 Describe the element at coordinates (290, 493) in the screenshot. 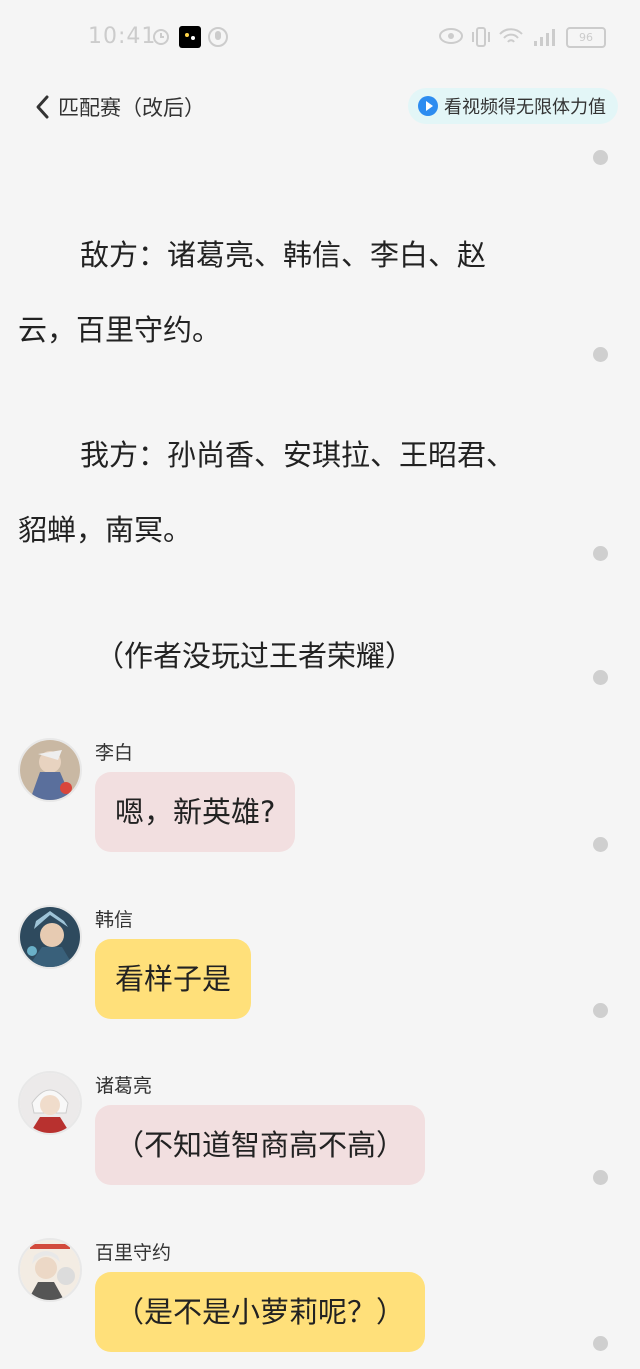

I see `ally-team-paragraph: 我方：孙尚香、安琪拉、王昭君、 貂蝉，南冥。` at that location.